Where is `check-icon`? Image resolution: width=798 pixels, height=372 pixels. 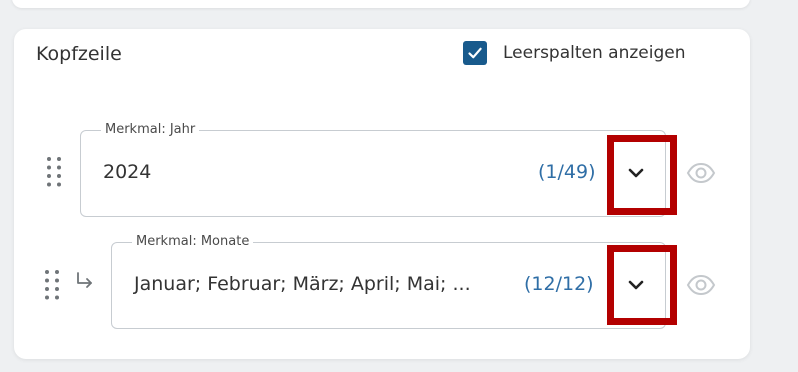
check-icon is located at coordinates (475, 53).